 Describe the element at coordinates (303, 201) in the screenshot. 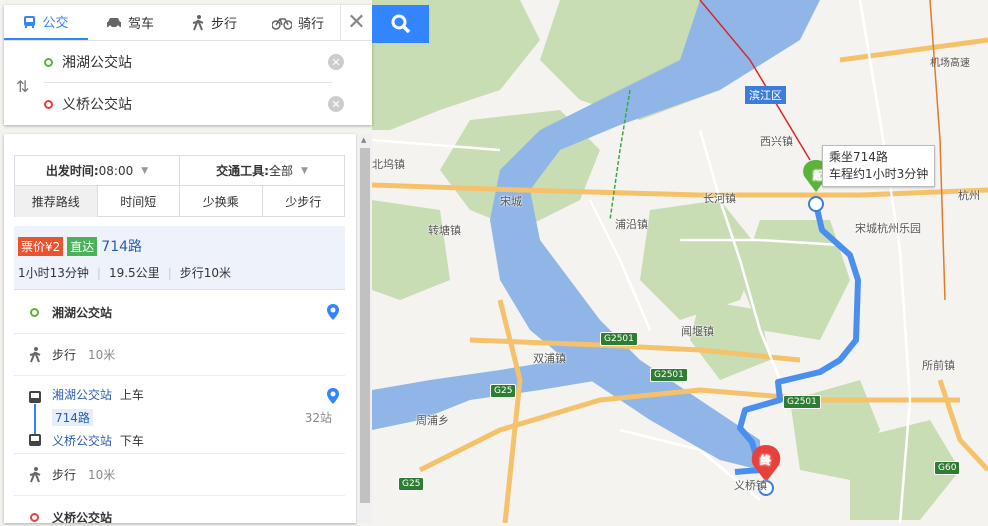

I see `option-less-walking: 少步行` at that location.